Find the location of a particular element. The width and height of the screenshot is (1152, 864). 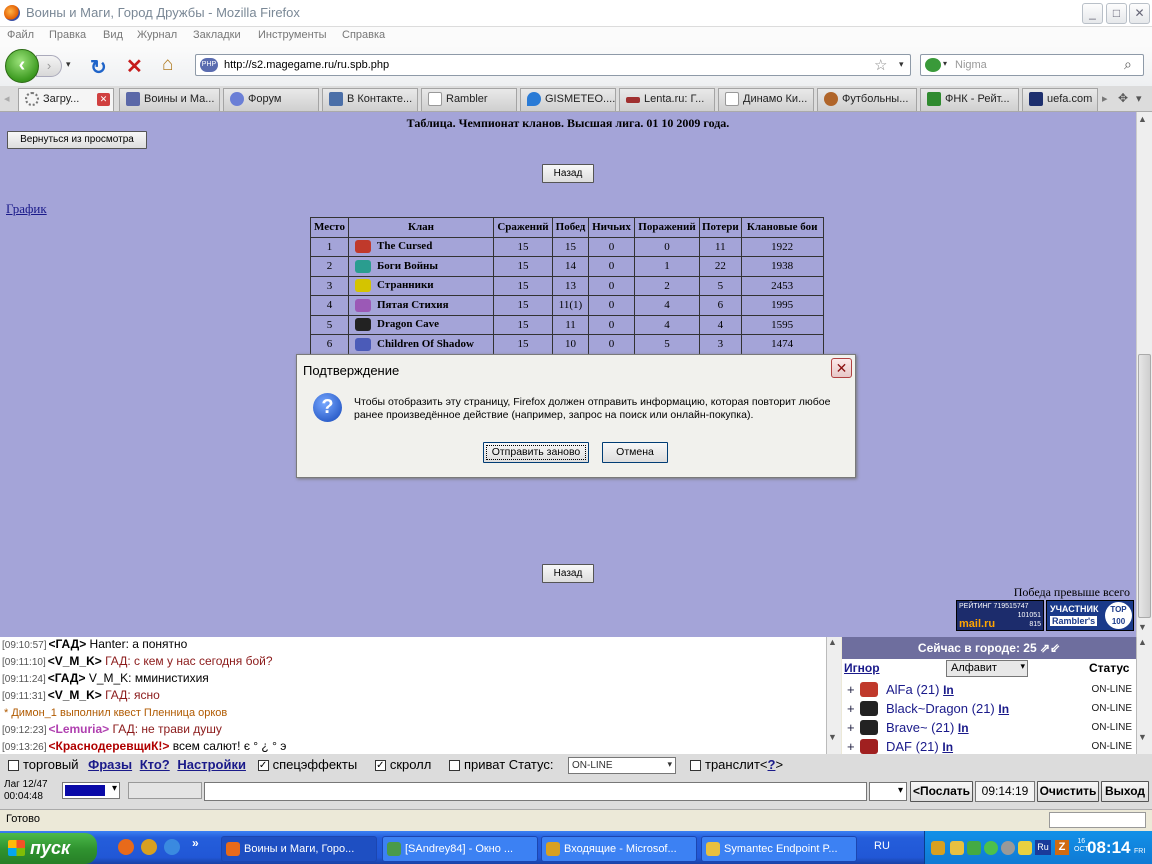

tray-network-icon is located at coordinates (974, 848).